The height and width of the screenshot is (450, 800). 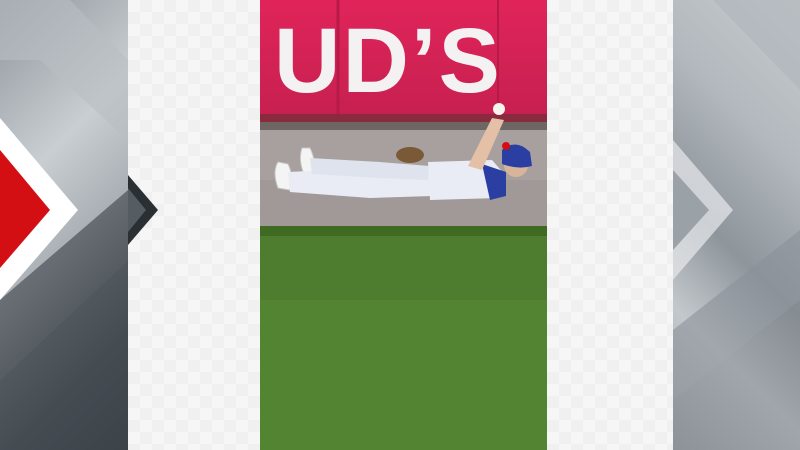 I want to click on baseball, so click(x=499, y=109).